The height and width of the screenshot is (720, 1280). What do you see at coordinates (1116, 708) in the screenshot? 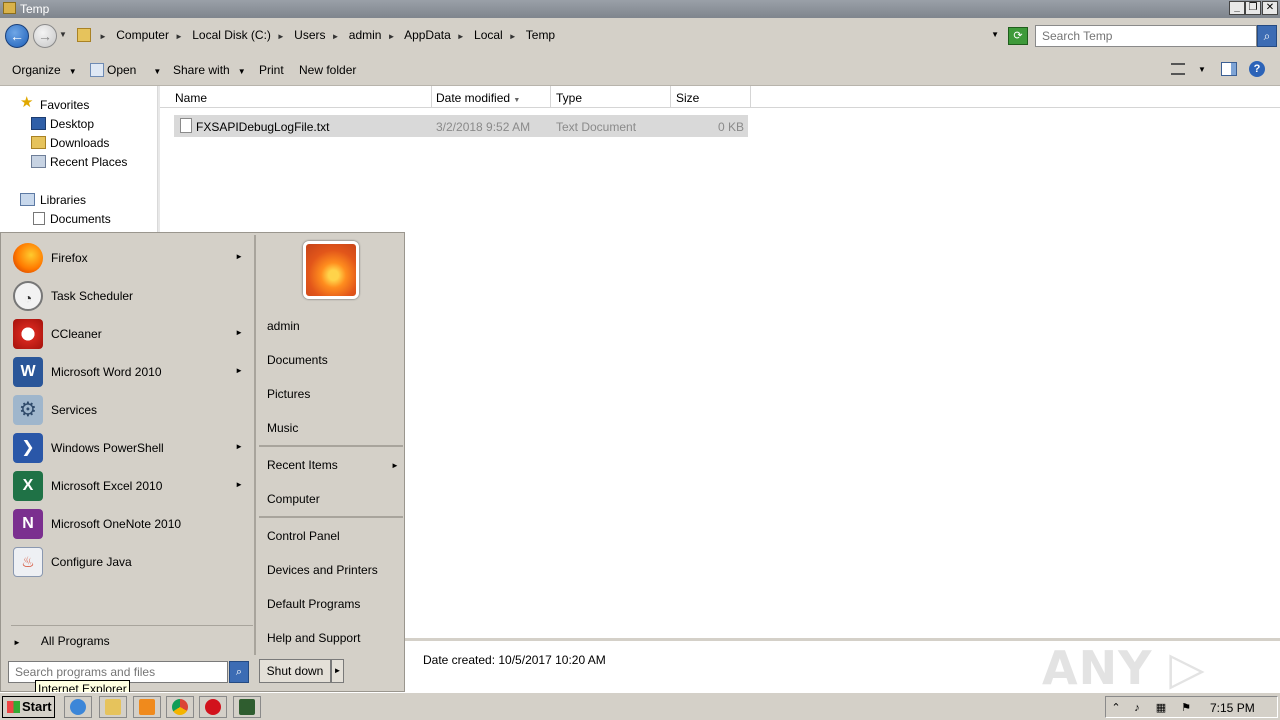
I see `show-hidden-icons-icon: ⌃` at bounding box center [1116, 708].